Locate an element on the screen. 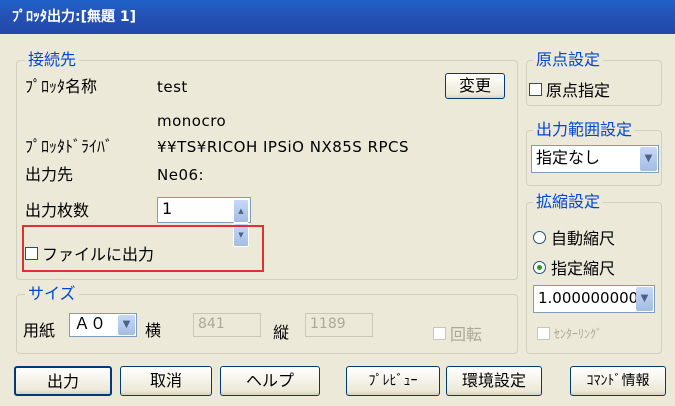 This screenshot has height=406, width=675. width-field: 841 is located at coordinates (227, 325).